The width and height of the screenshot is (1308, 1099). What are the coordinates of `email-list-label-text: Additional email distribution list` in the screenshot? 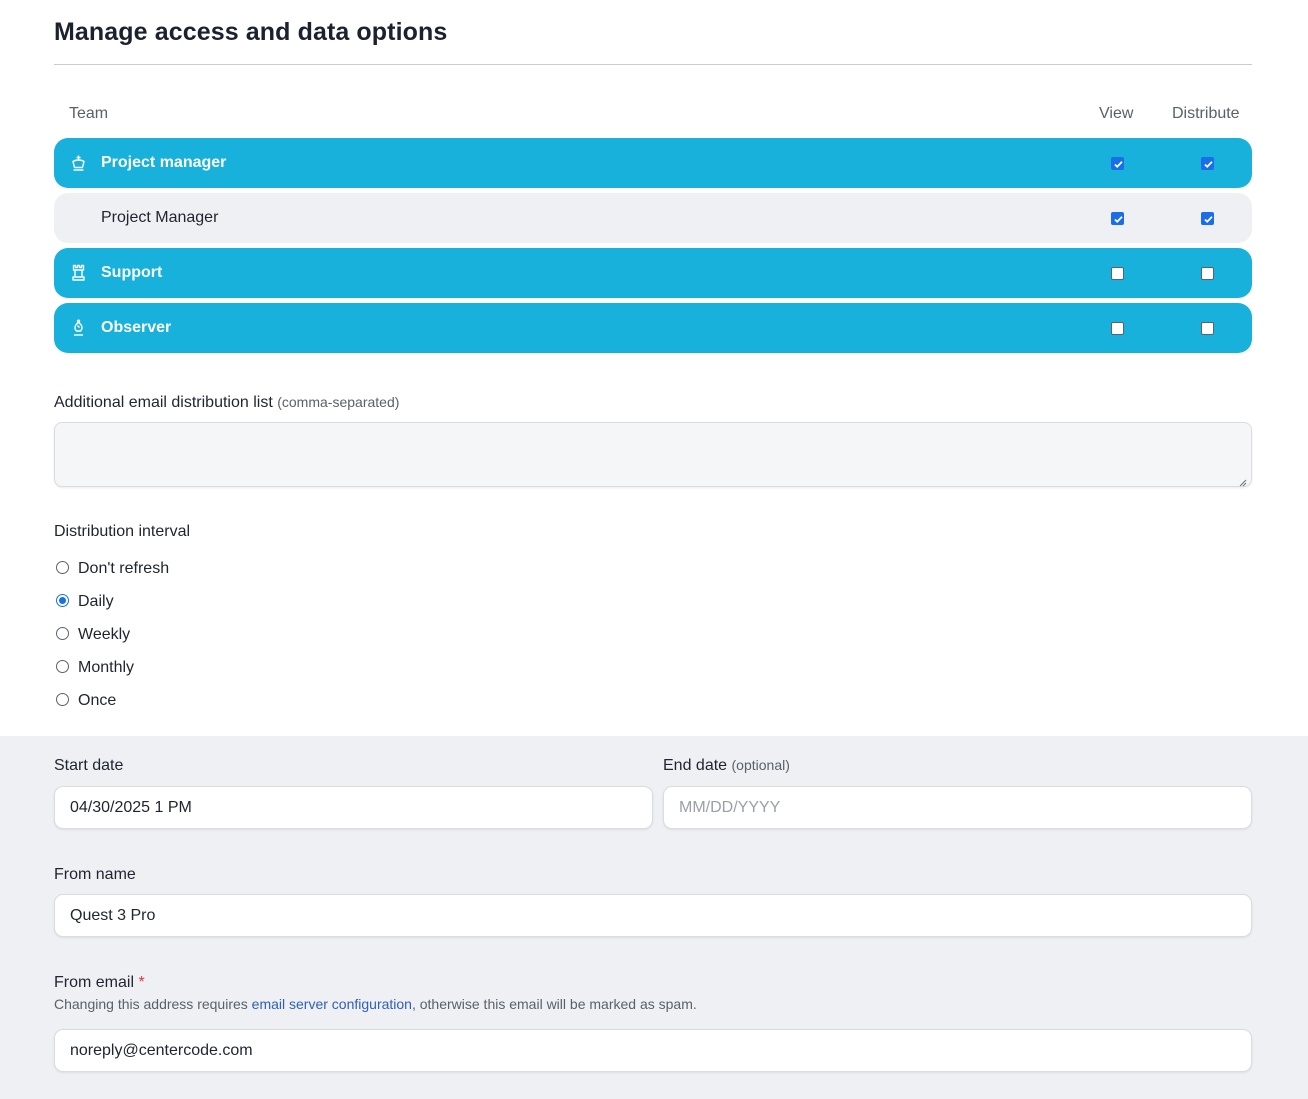 It's located at (163, 402).